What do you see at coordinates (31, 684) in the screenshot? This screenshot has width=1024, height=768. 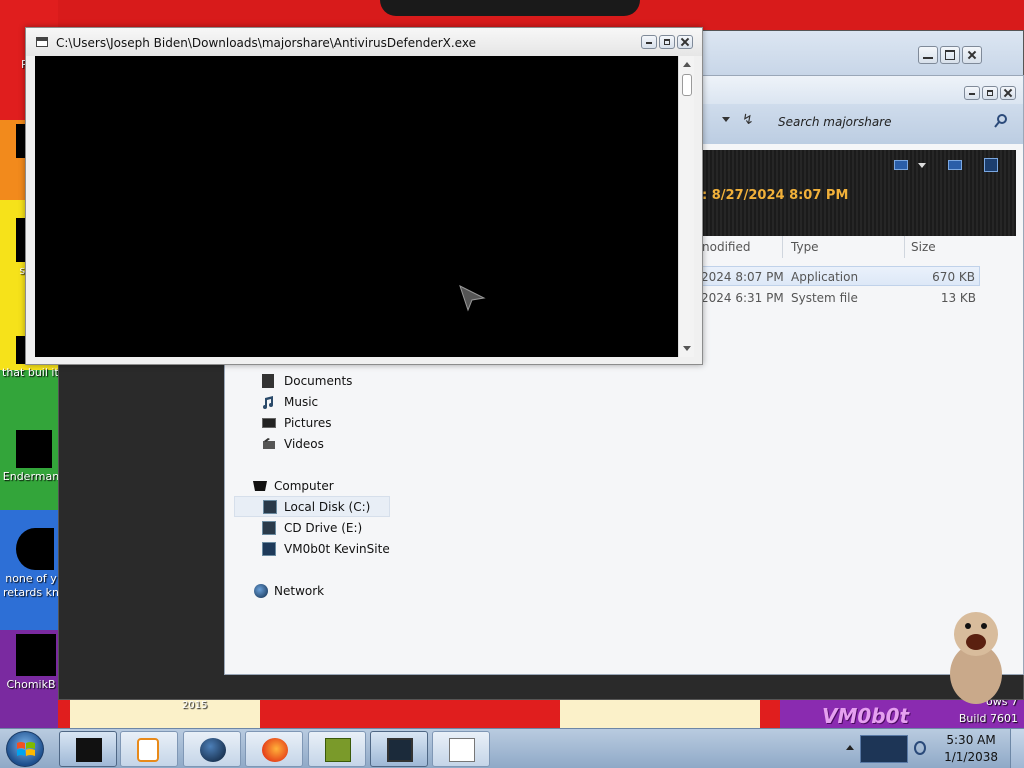 I see `desktop-icon-label: ChomikB` at bounding box center [31, 684].